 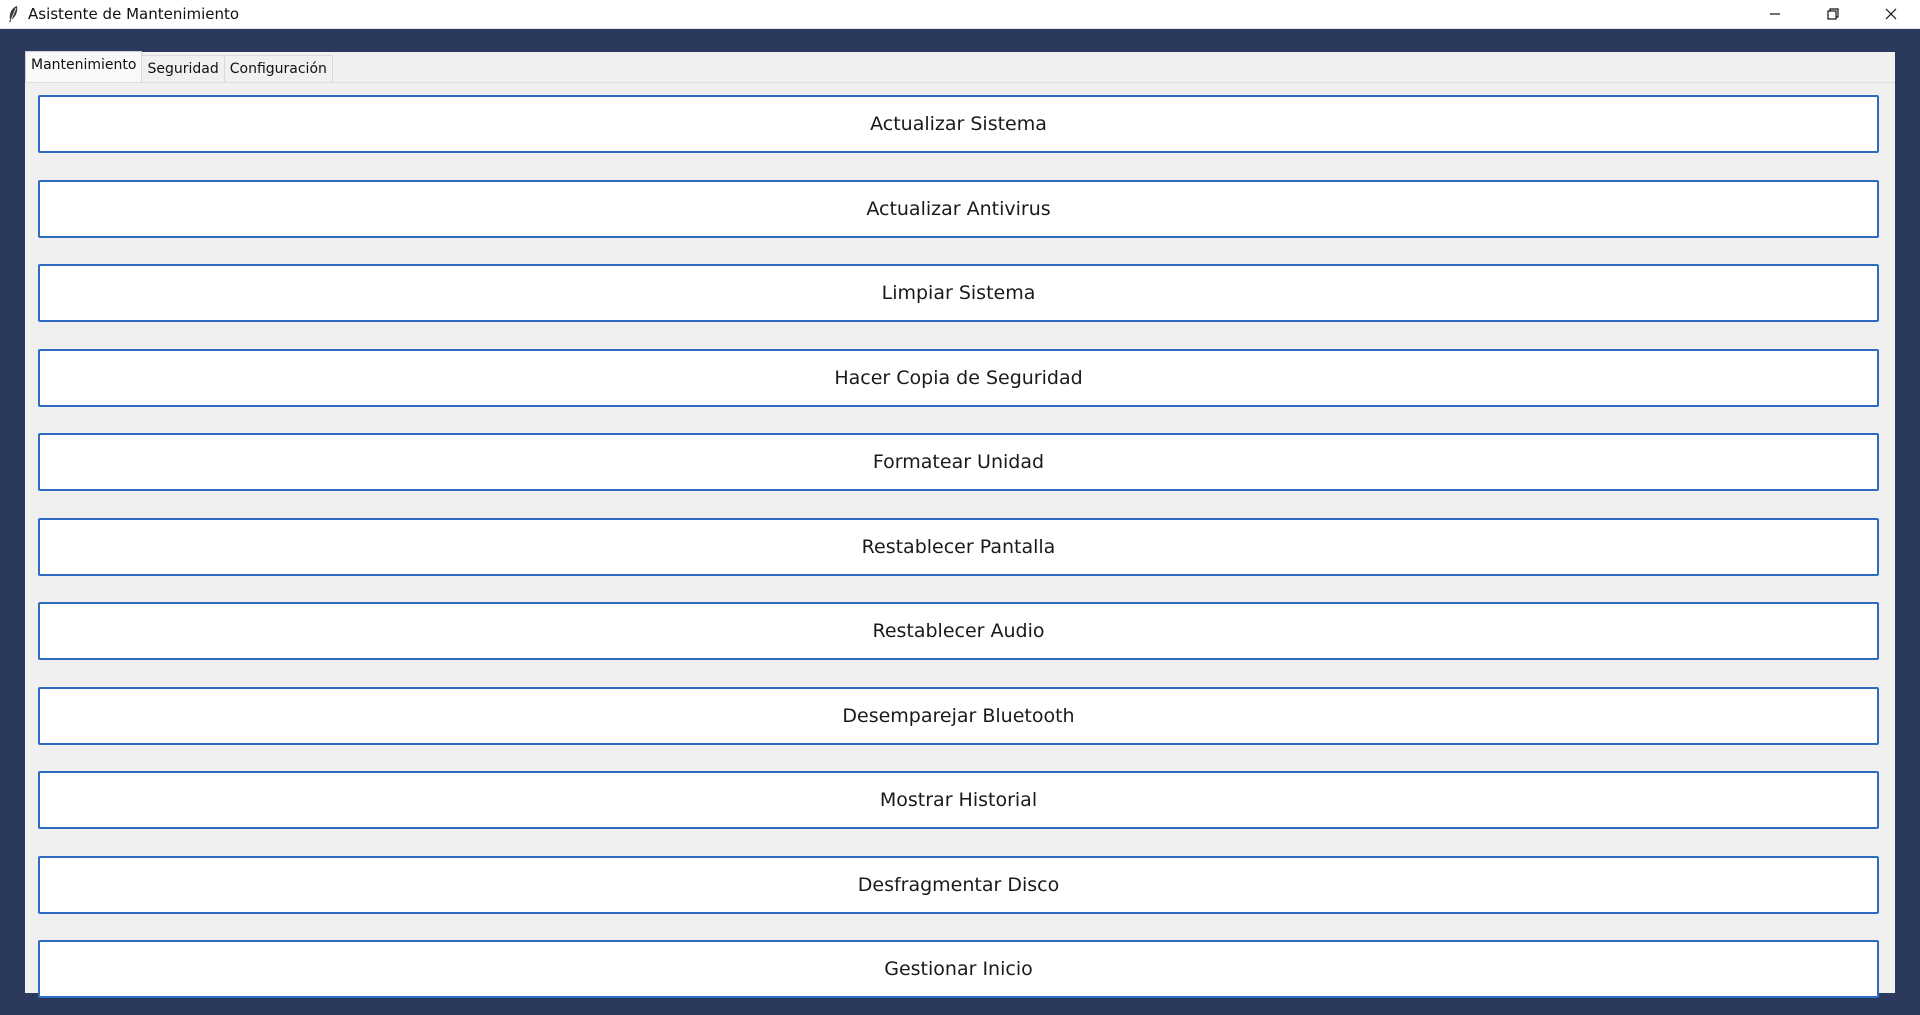 I want to click on tab-configuracion: Configuración, so click(x=278, y=68).